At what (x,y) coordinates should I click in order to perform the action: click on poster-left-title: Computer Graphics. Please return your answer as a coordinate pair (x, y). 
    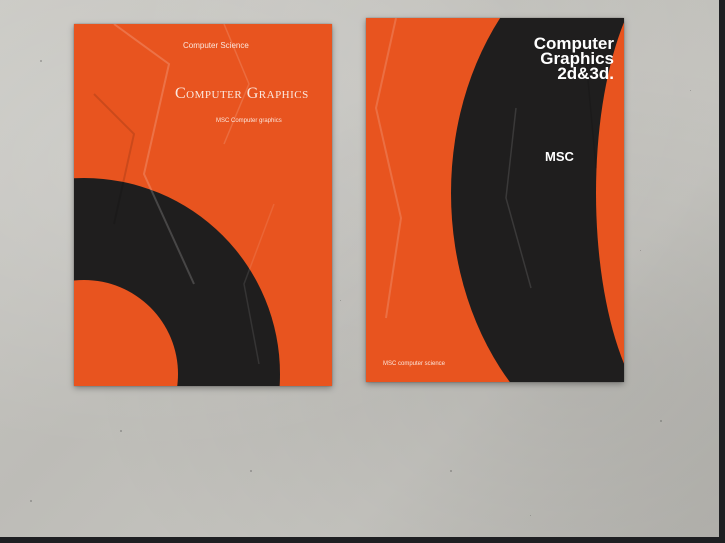
    Looking at the image, I should click on (242, 93).